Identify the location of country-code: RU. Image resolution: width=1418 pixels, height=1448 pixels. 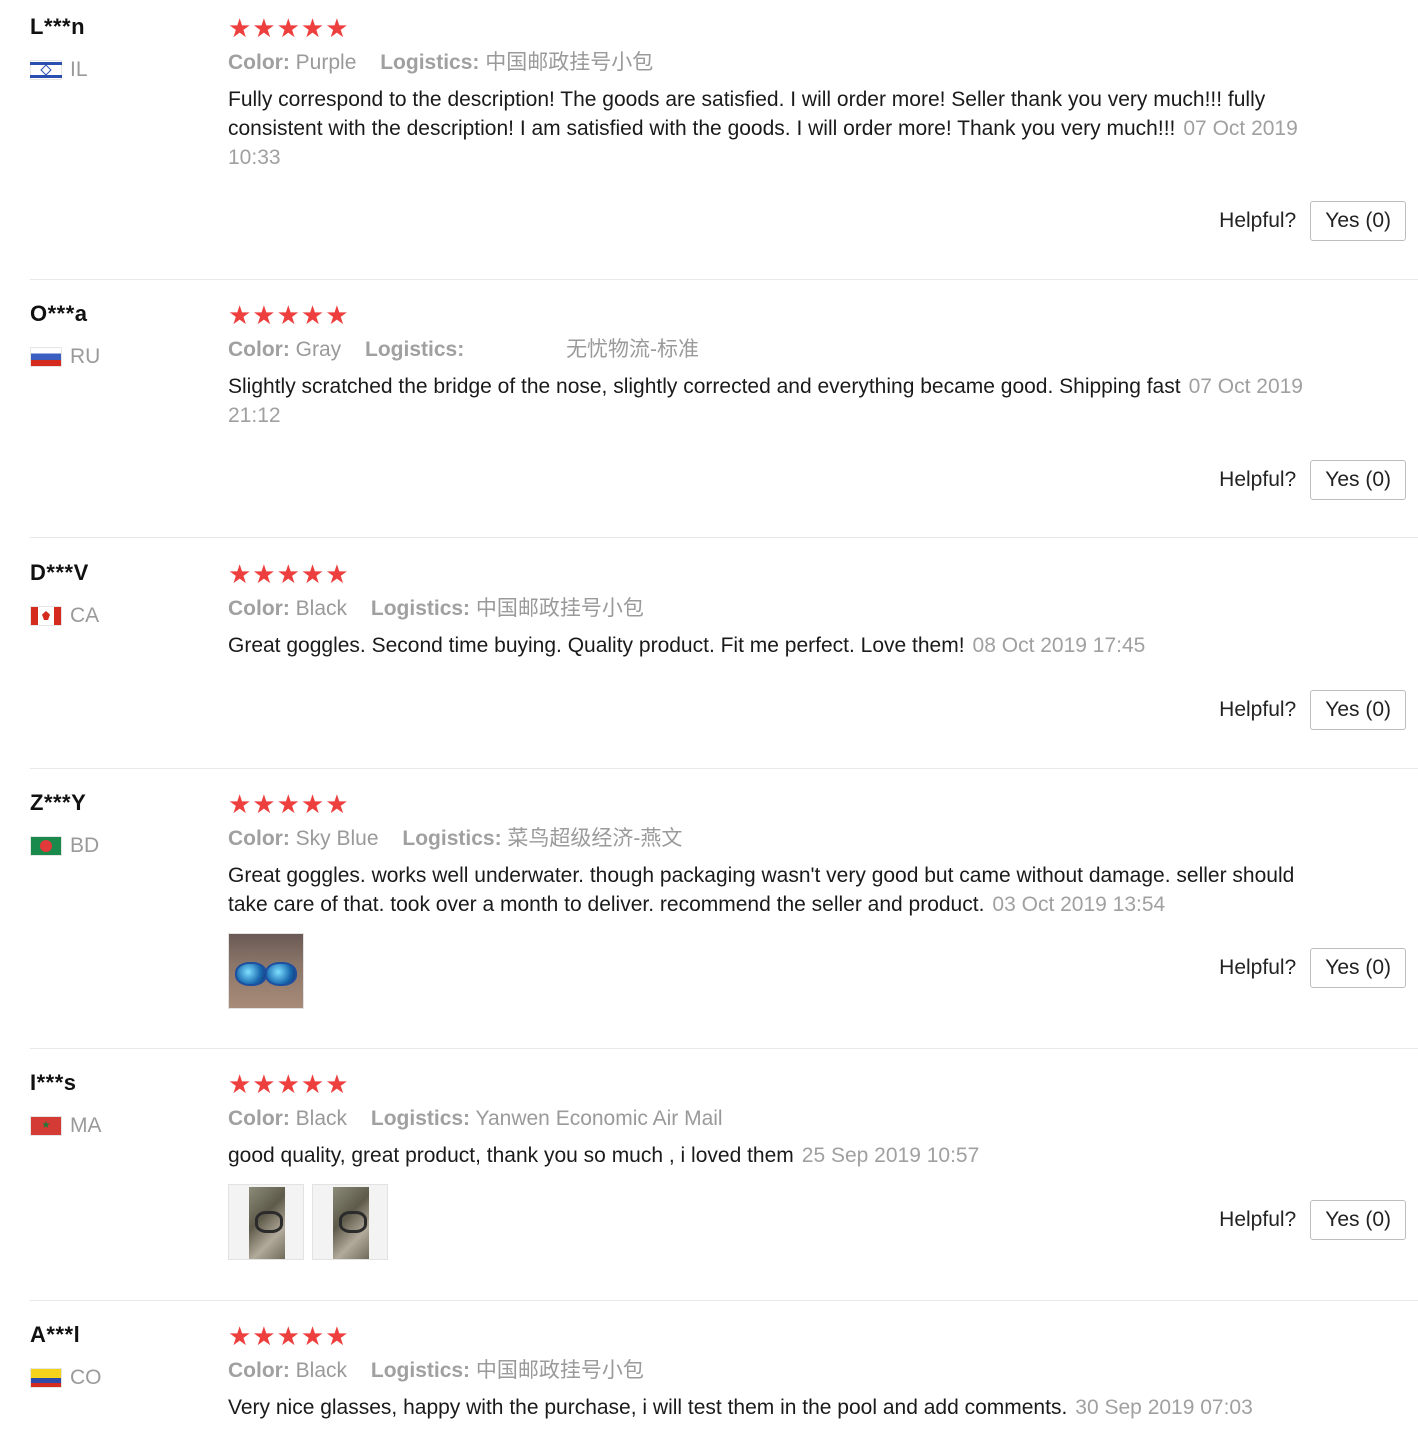
(85, 356).